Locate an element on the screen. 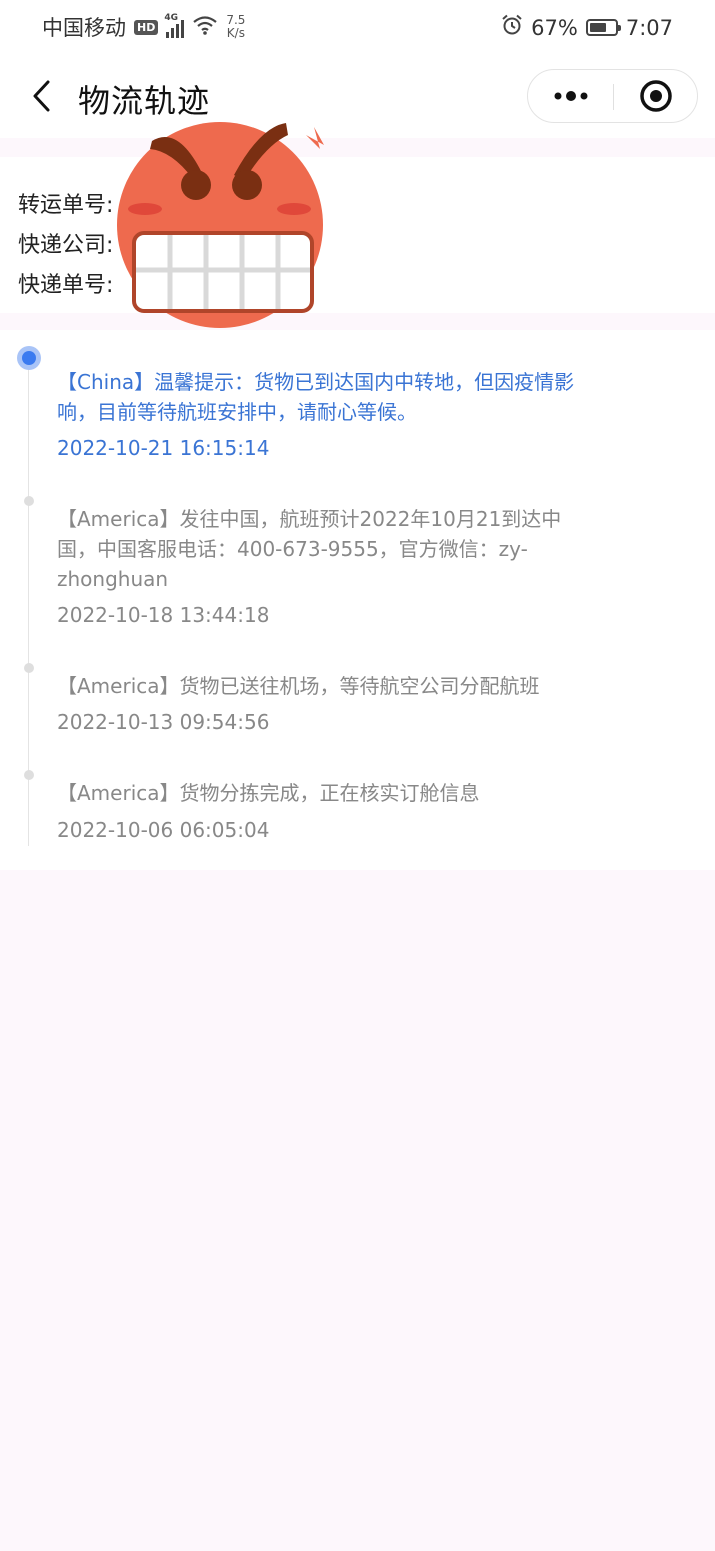 This screenshot has height=1551, width=715. more-button is located at coordinates (570, 96).